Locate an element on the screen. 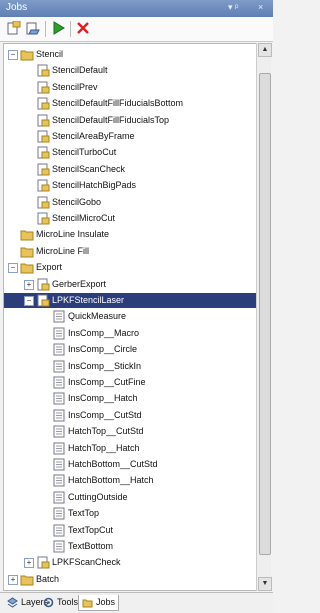  tree-item-label: Export is located at coordinates (49, 267).